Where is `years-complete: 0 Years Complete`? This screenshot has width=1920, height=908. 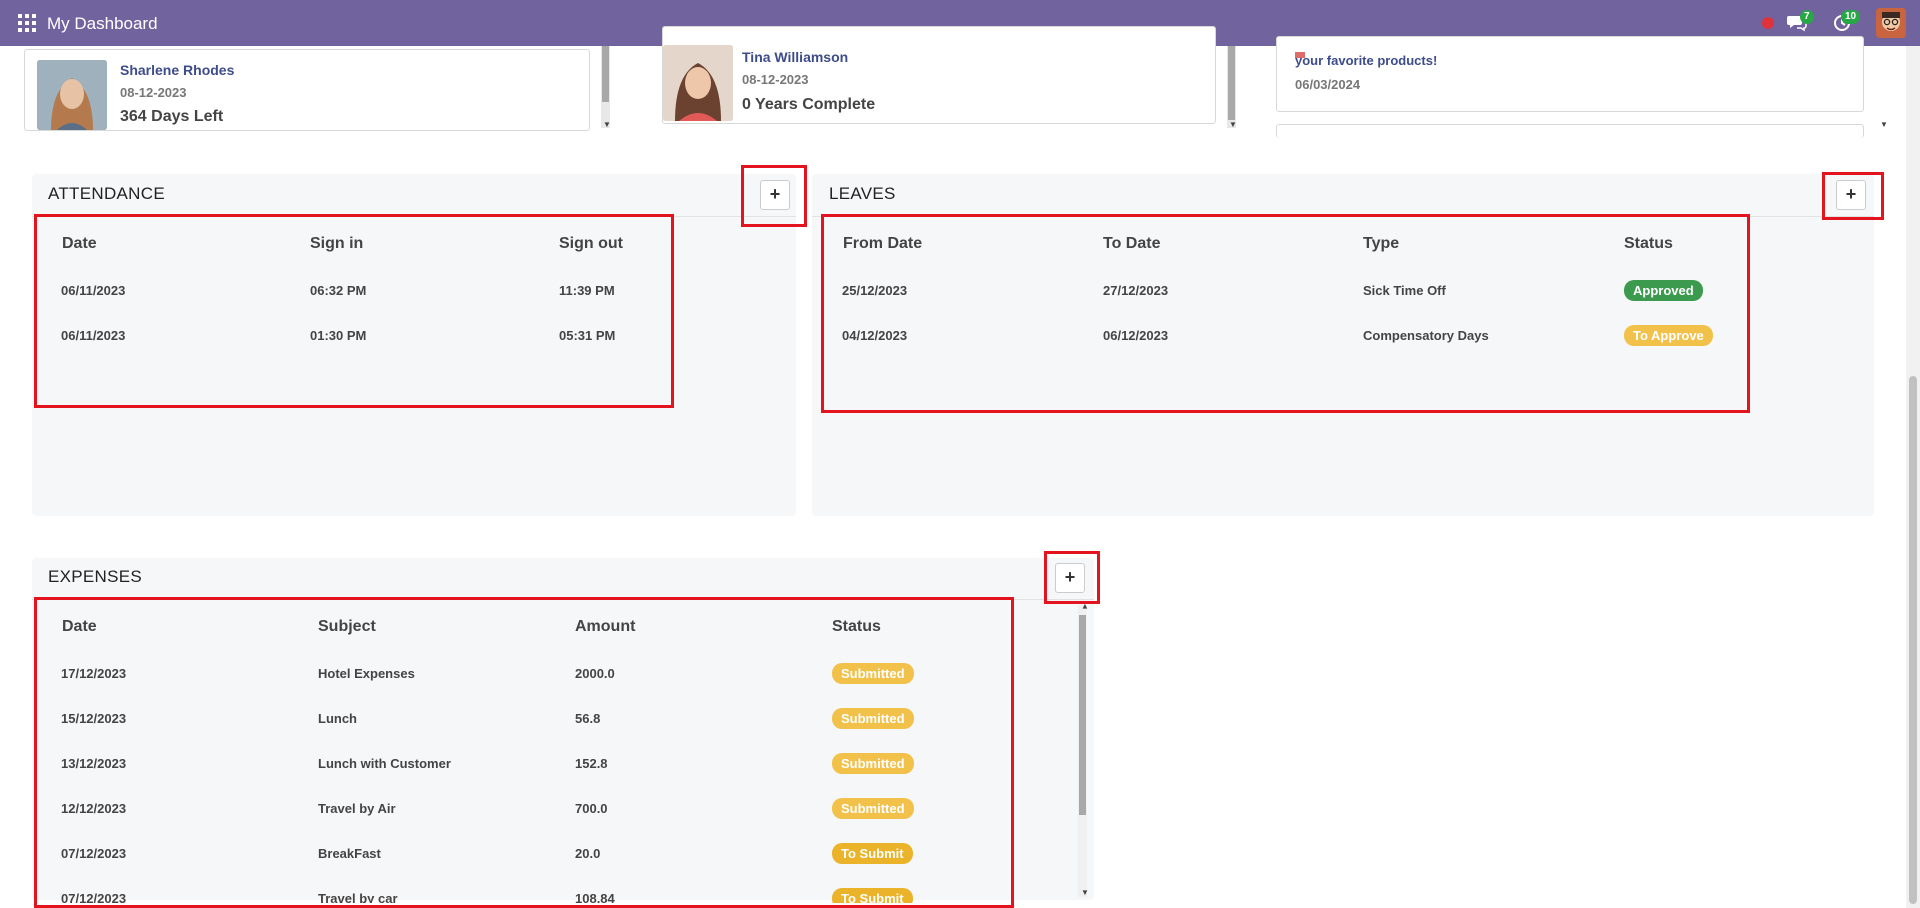 years-complete: 0 Years Complete is located at coordinates (809, 104).